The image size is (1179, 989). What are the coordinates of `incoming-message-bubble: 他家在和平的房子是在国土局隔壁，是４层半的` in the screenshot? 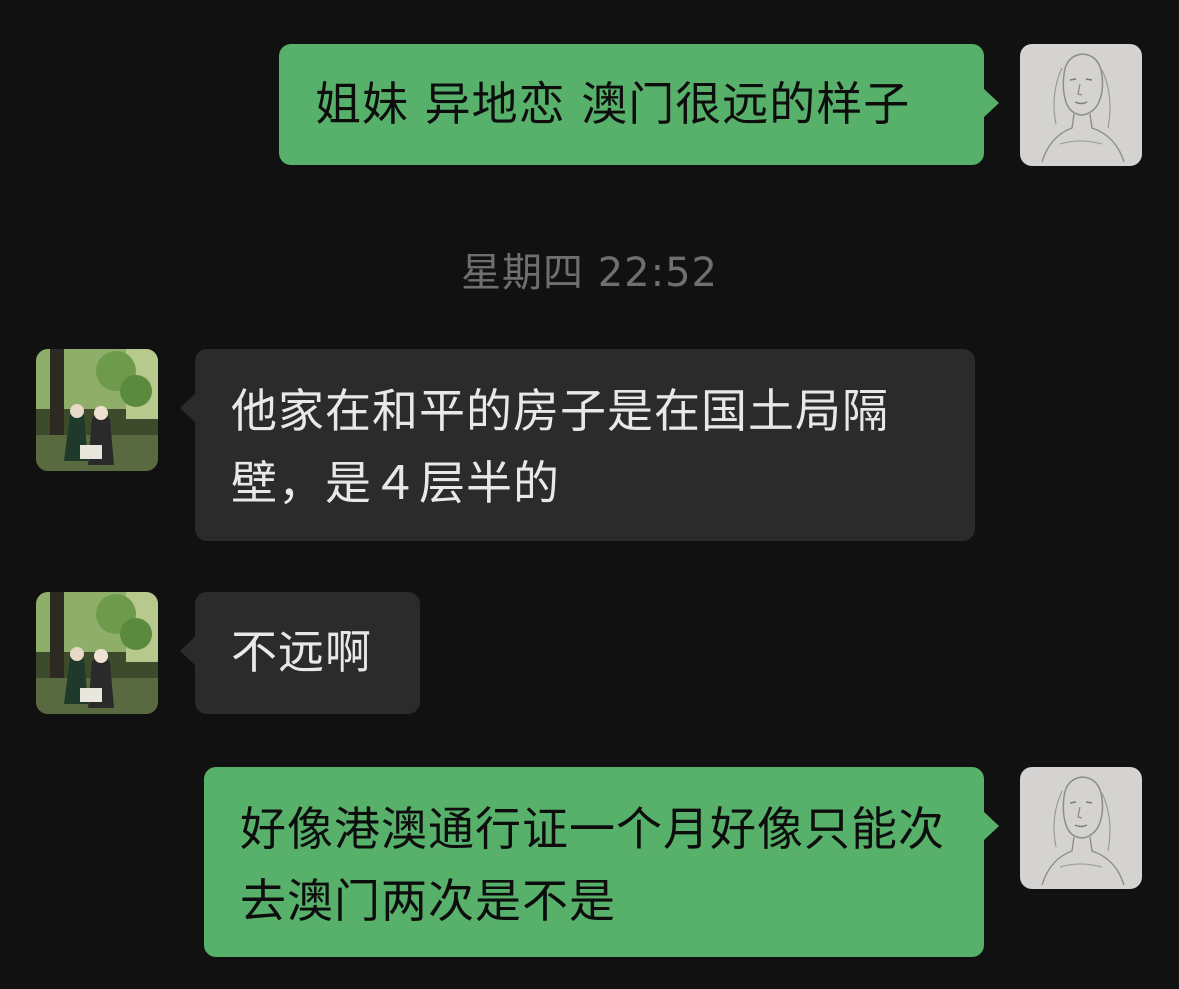 It's located at (577, 445).